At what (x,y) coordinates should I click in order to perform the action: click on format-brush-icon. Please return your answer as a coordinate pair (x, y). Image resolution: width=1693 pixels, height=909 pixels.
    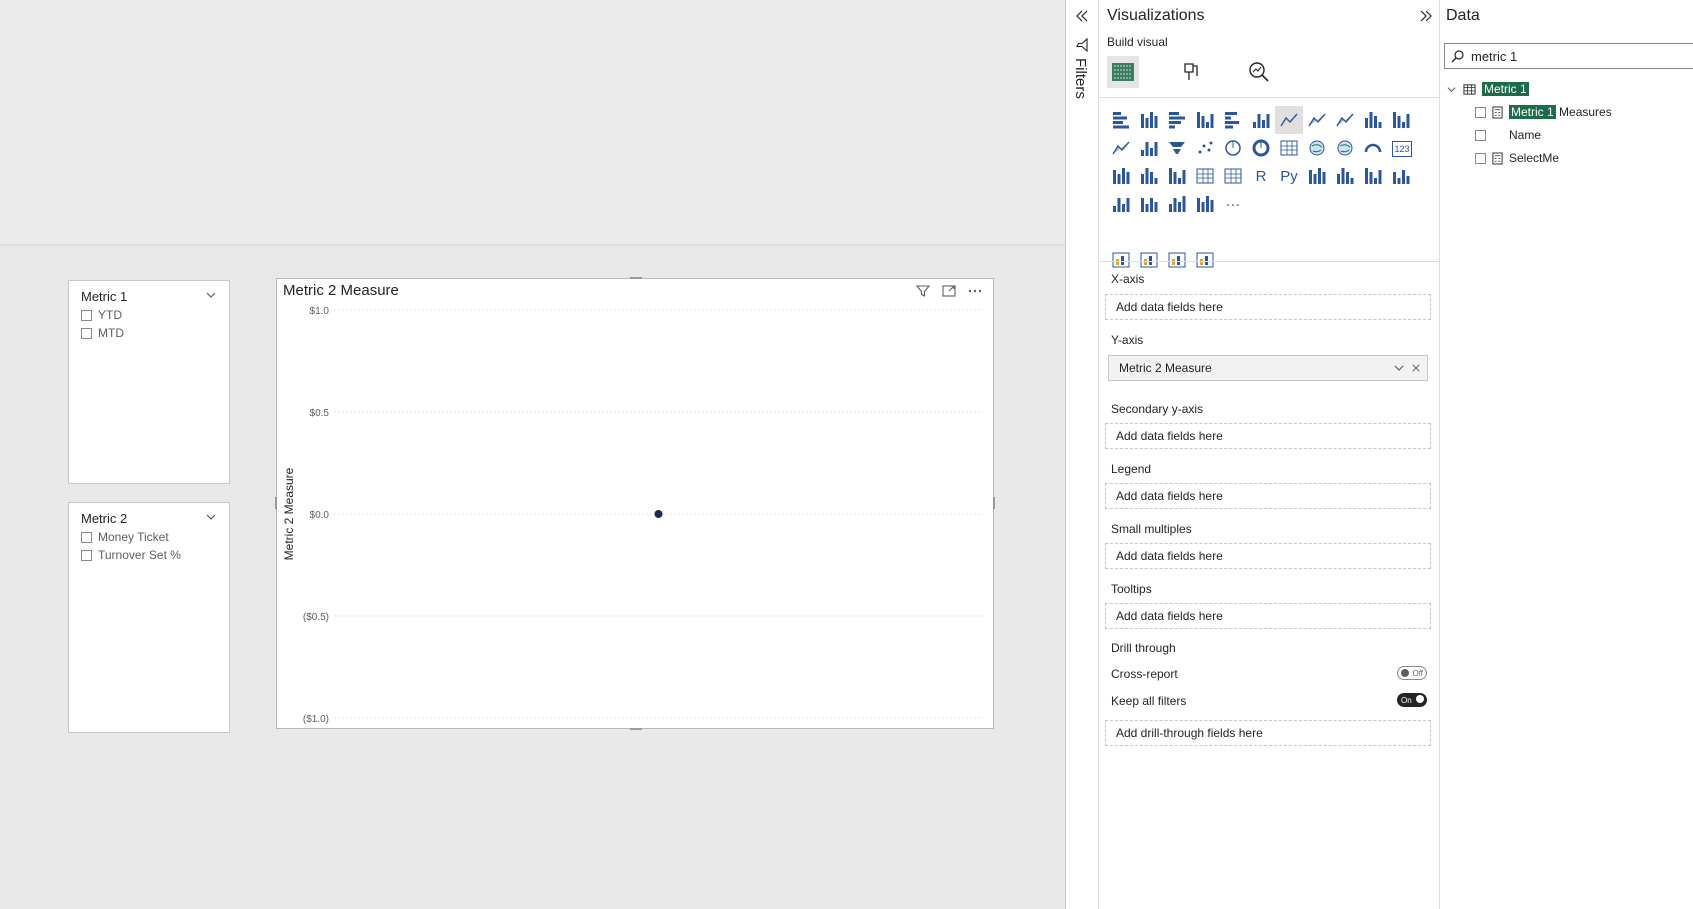
    Looking at the image, I should click on (1191, 71).